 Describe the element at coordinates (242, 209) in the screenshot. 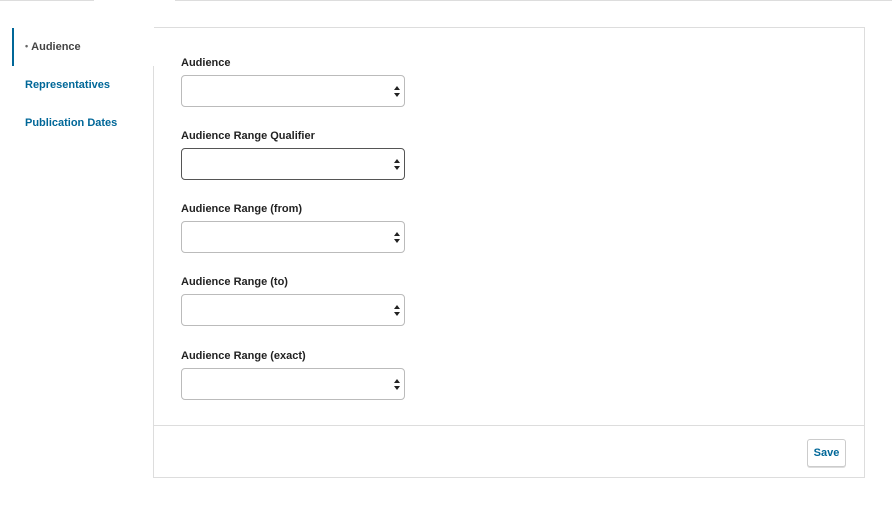

I see `audience-range-from-label: Audience Range (from)` at that location.